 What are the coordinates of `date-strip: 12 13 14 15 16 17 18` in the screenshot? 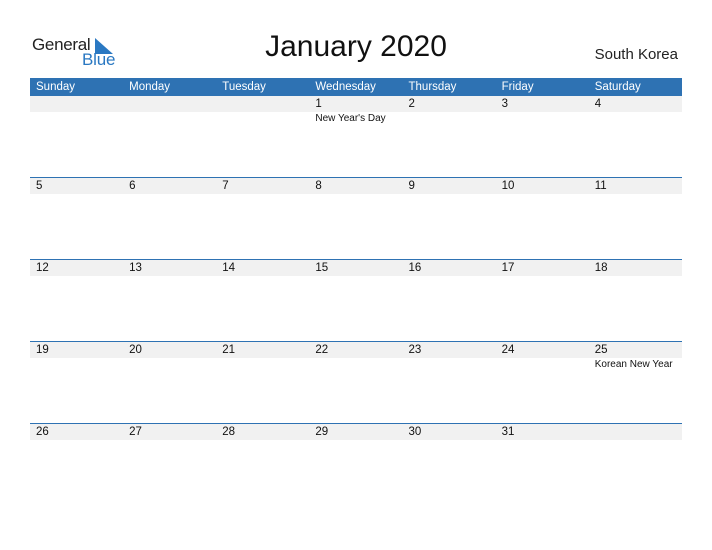 It's located at (356, 268).